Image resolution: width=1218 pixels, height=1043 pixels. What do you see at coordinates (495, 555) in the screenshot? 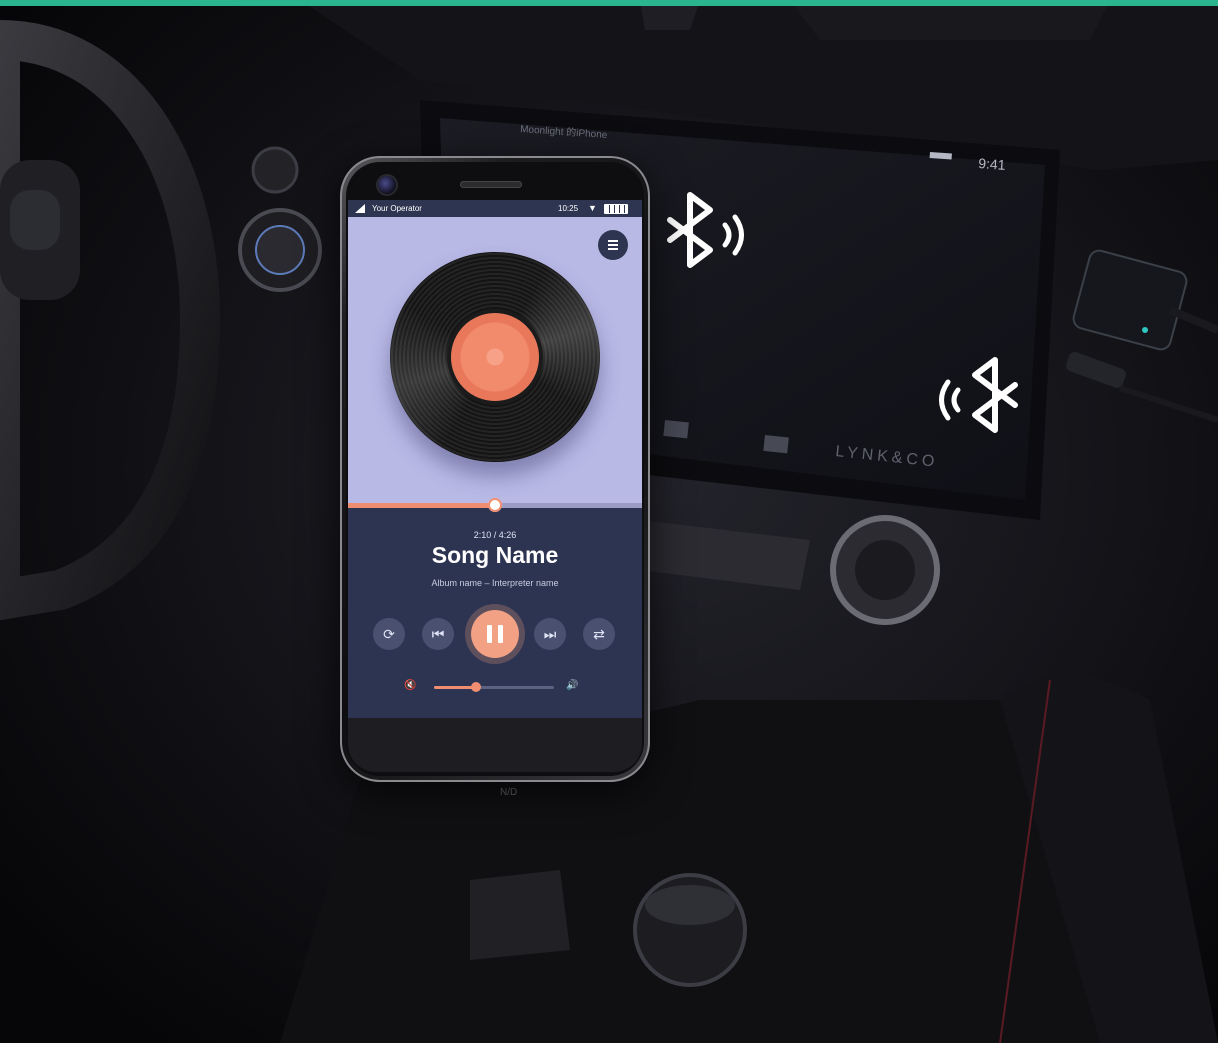
I see `song-title: Song Name` at bounding box center [495, 555].